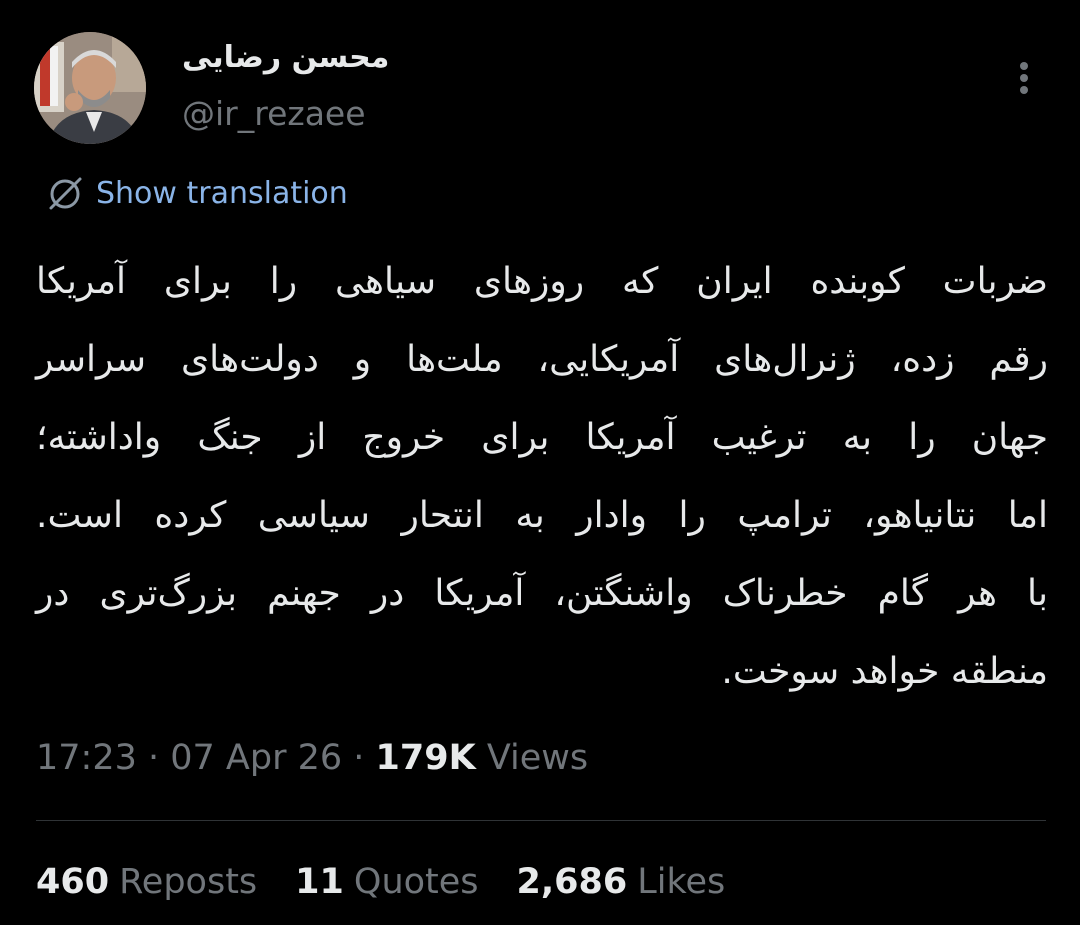  Describe the element at coordinates (532, 758) in the screenshot. I see `views-label: Views` at that location.